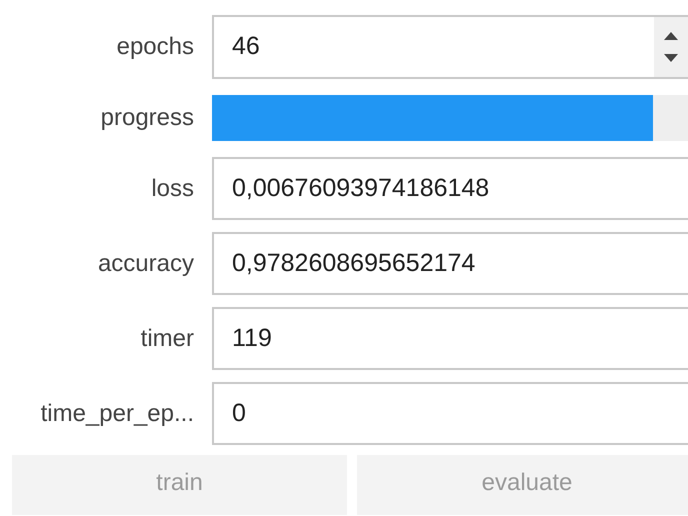 This screenshot has width=688, height=516. Describe the element at coordinates (450, 47) in the screenshot. I see `number-field: 46` at that location.